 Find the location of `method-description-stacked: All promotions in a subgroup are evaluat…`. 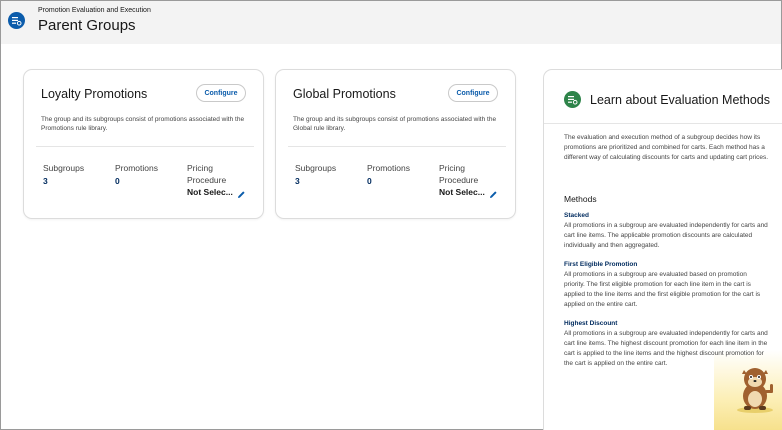

method-description-stacked: All promotions in a subgroup are evaluat… is located at coordinates (666, 235).